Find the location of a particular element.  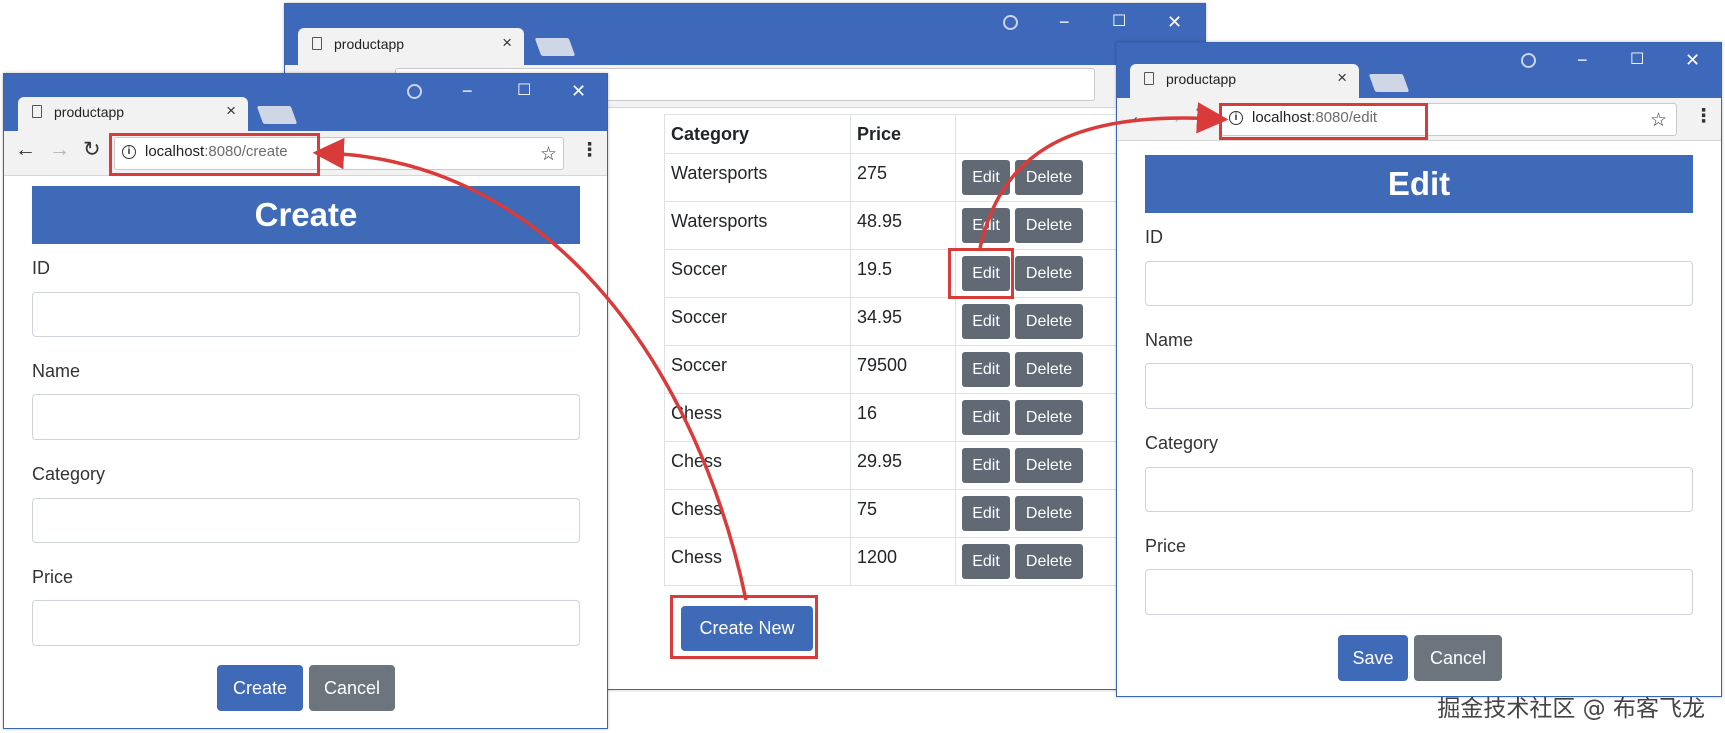

address-bar: i localhost:8080/edit ☆ is located at coordinates (1449, 119).